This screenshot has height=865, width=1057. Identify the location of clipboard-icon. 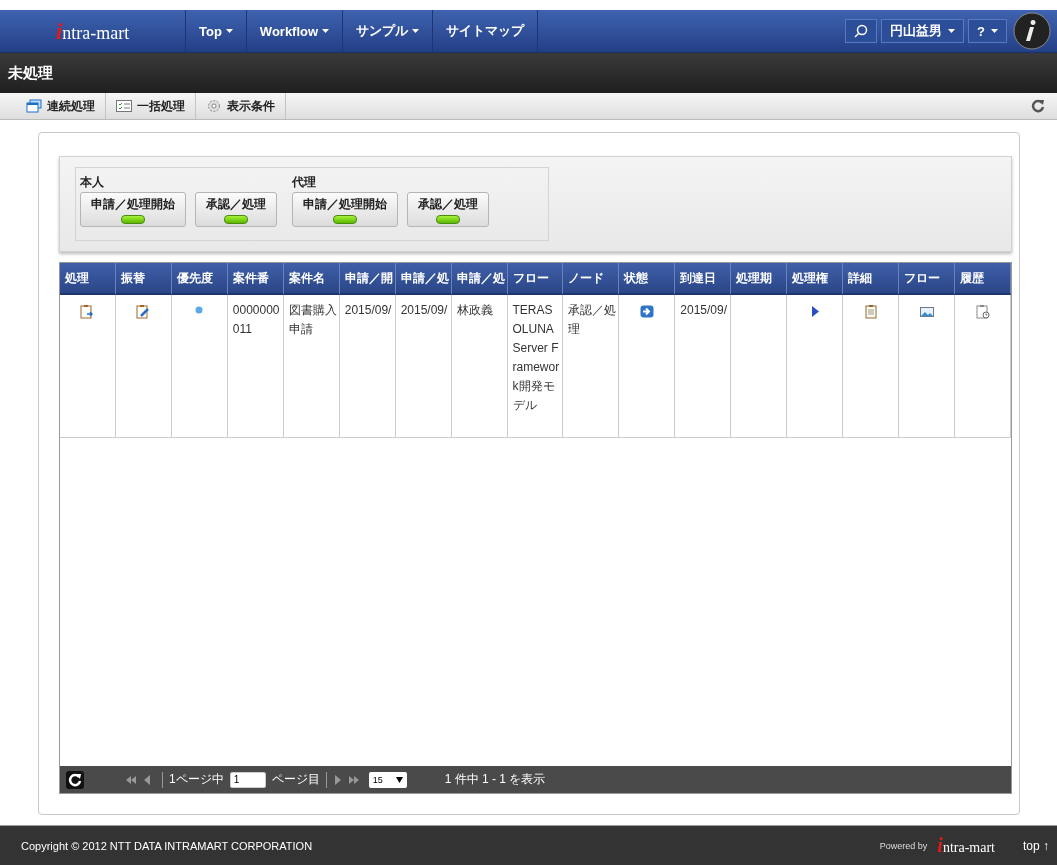
(870, 311).